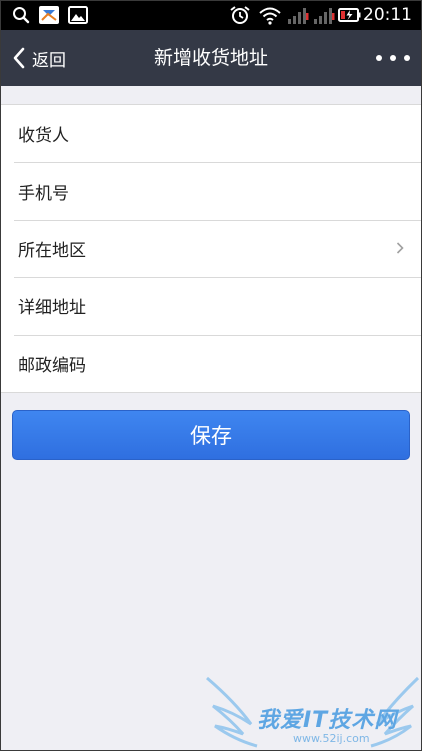  Describe the element at coordinates (211, 363) in the screenshot. I see `postal-code-field: 邮政编码` at that location.